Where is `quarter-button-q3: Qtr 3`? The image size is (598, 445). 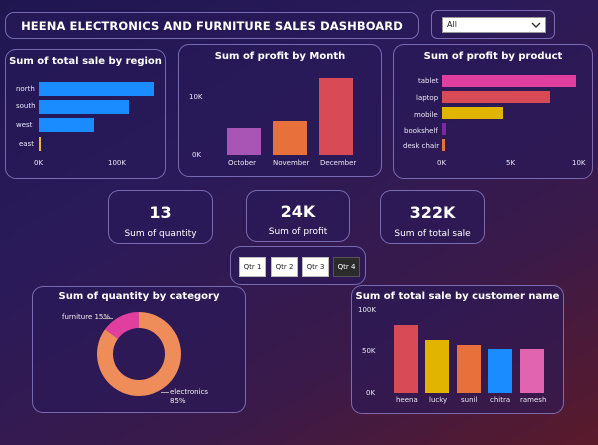
quarter-button-q3: Qtr 3 is located at coordinates (315, 267).